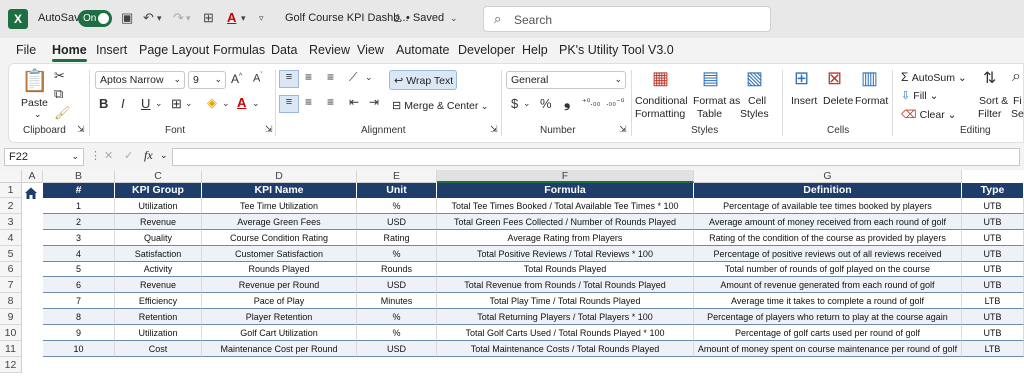 The image size is (1024, 382). I want to click on cell-styles-label-2: Styles, so click(754, 114).